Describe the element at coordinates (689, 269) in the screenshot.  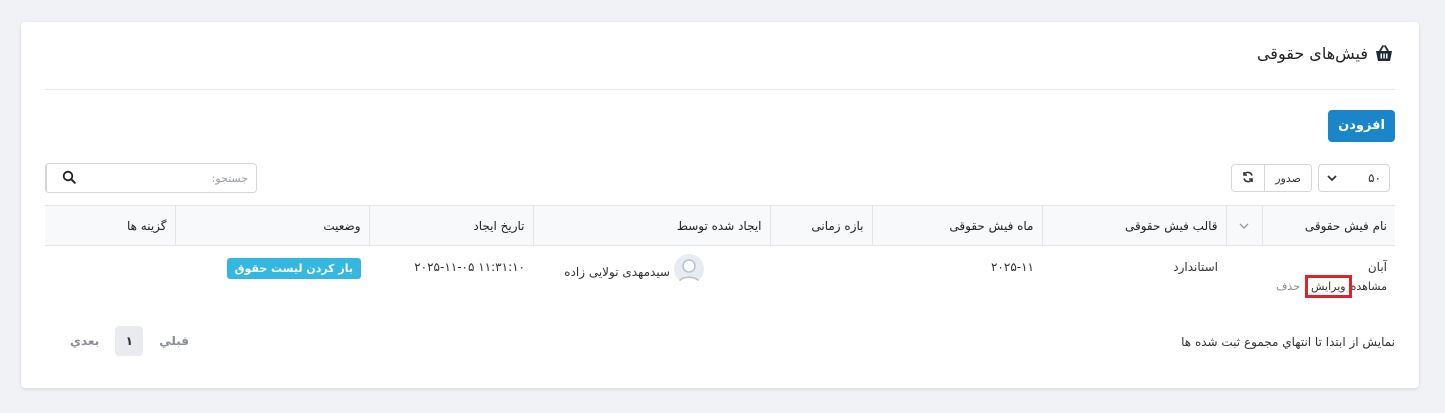
I see `avatar` at that location.